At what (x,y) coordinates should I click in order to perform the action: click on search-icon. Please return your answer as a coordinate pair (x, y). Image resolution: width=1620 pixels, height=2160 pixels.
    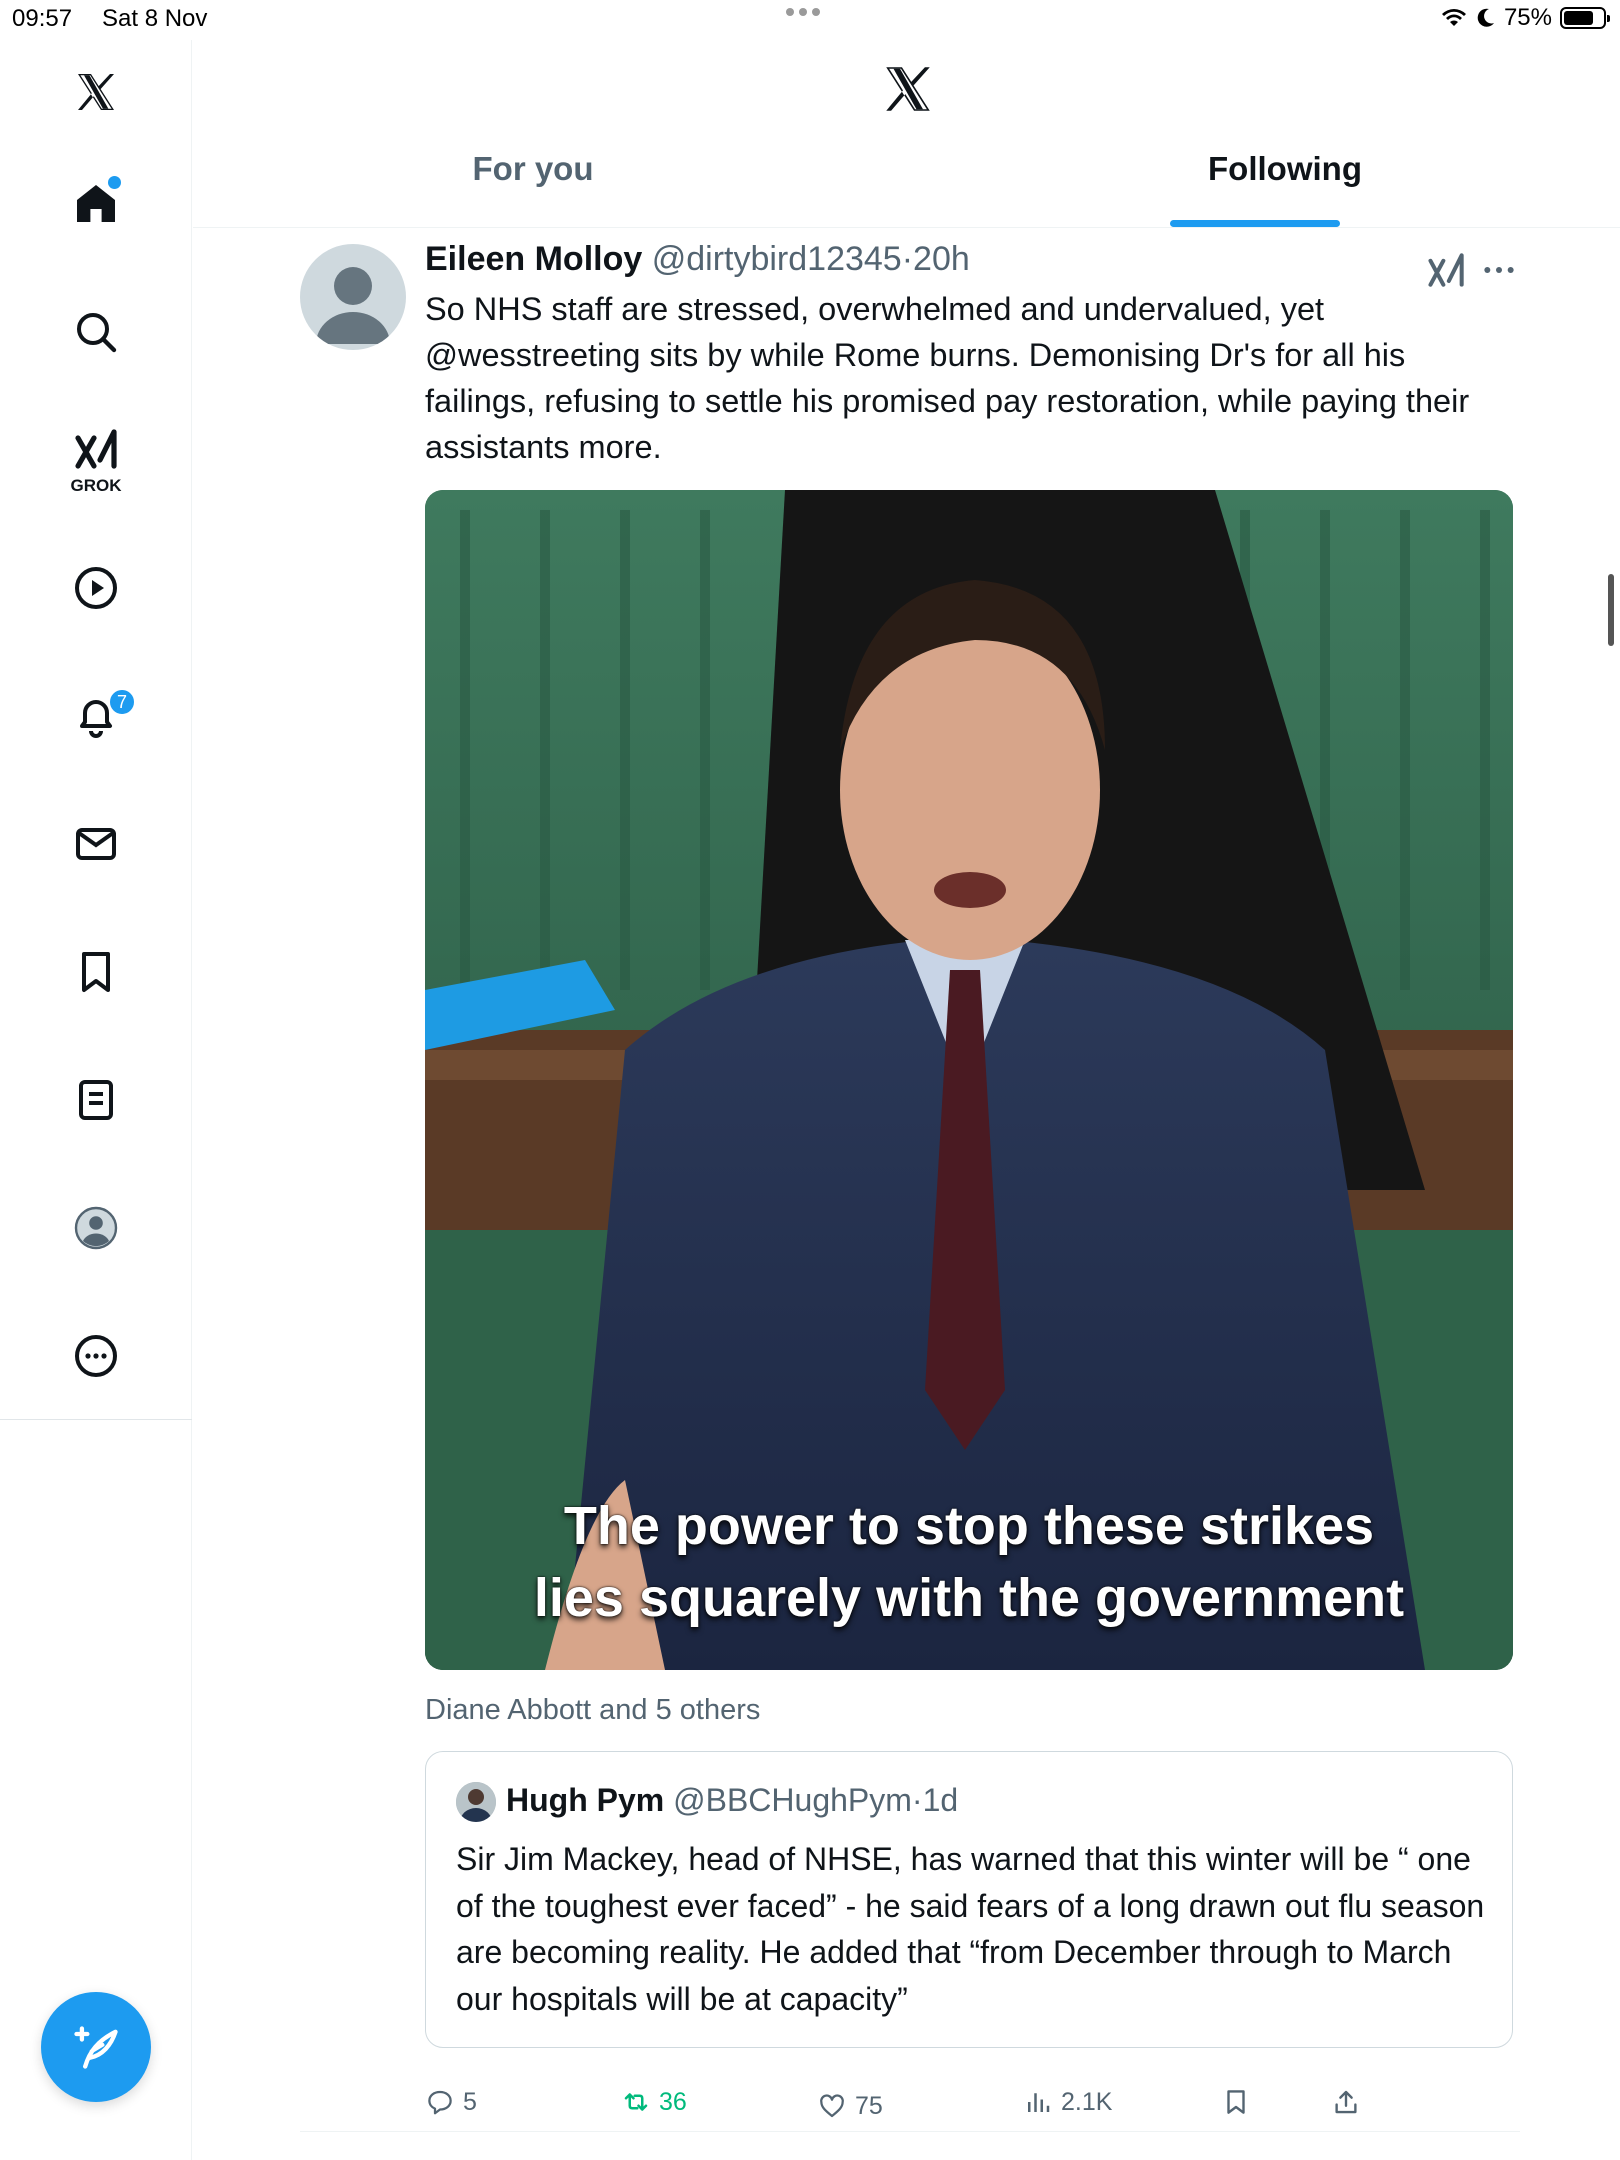
    Looking at the image, I should click on (97, 333).